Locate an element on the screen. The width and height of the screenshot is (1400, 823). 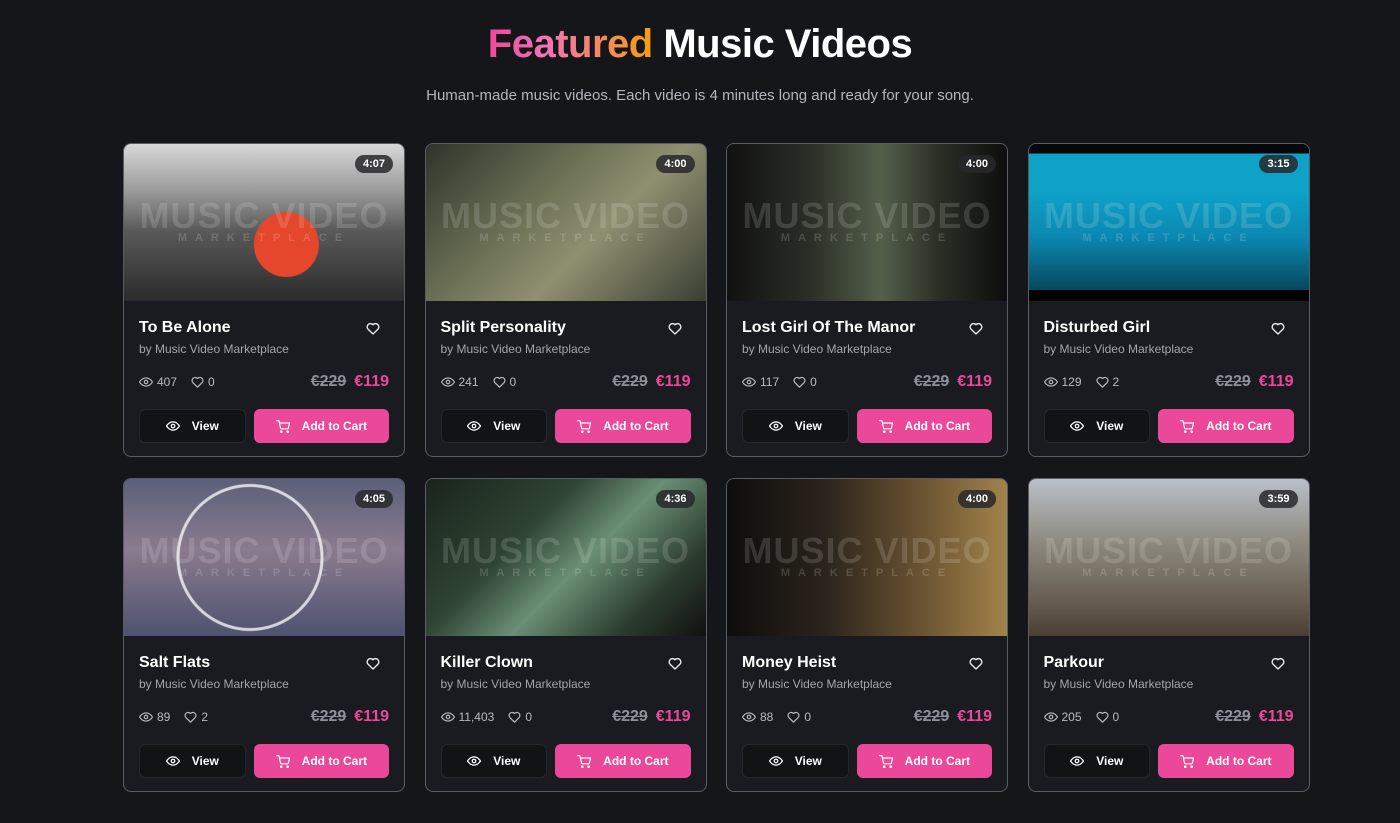
view-button-label: View is located at coordinates (205, 761).